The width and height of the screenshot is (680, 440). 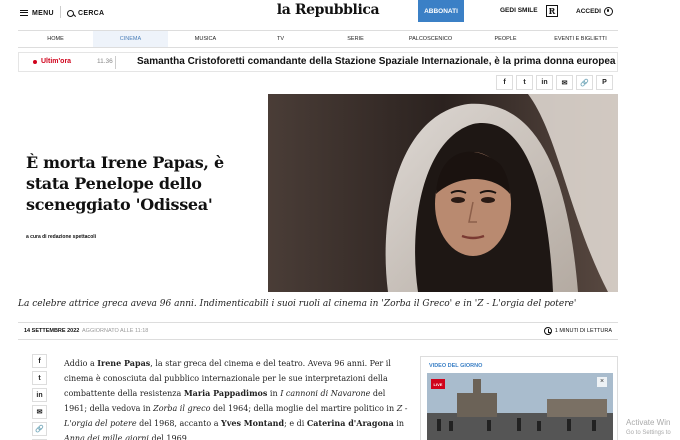 I want to click on publish-date: 14 SETTEMBRE 2022, so click(x=52, y=331).